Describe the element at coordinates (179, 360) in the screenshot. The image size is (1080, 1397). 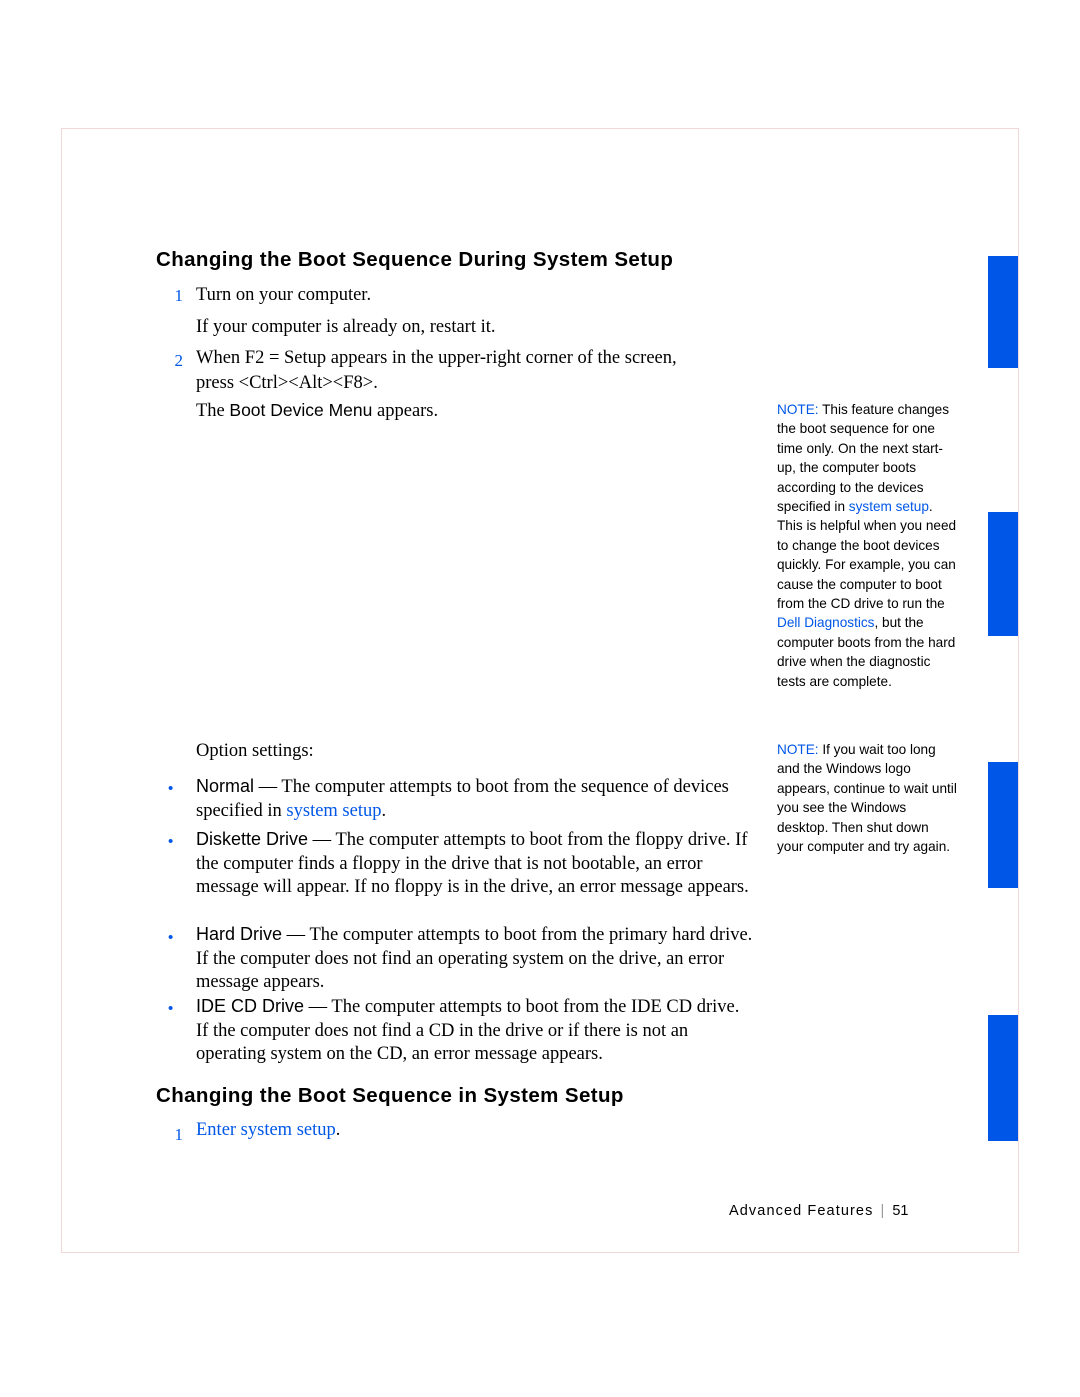
I see `step-number-2: 2` at that location.